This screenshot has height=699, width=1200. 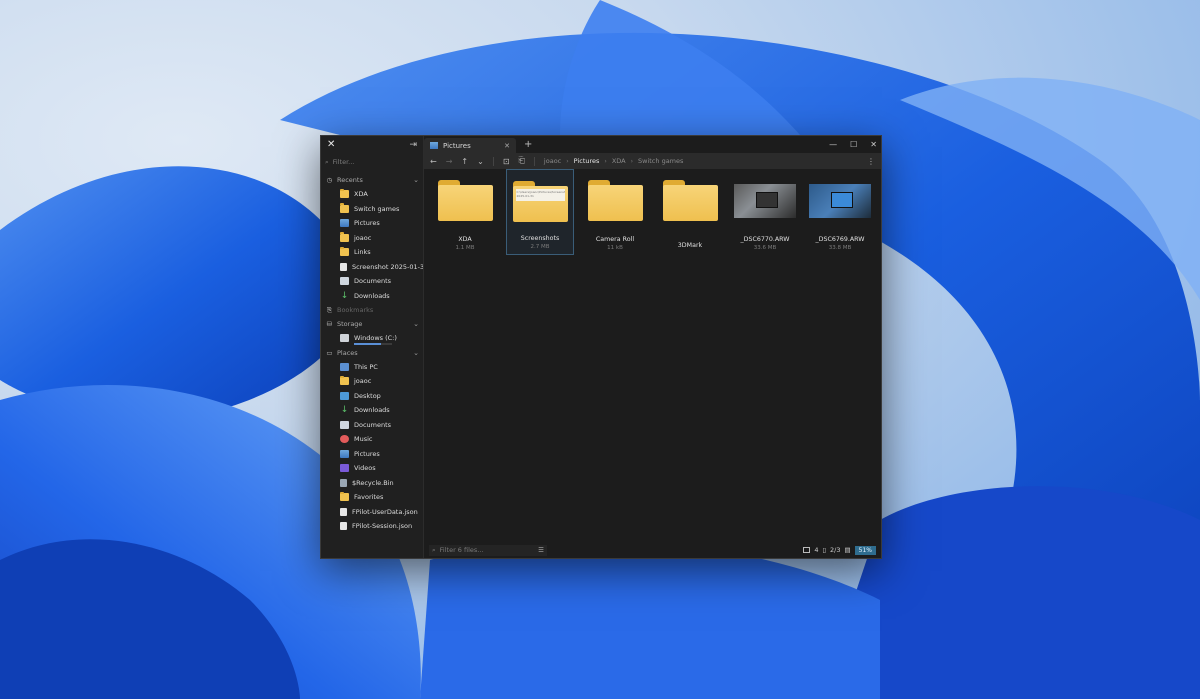 I want to click on file-tile: 3DMark, so click(x=690, y=212).